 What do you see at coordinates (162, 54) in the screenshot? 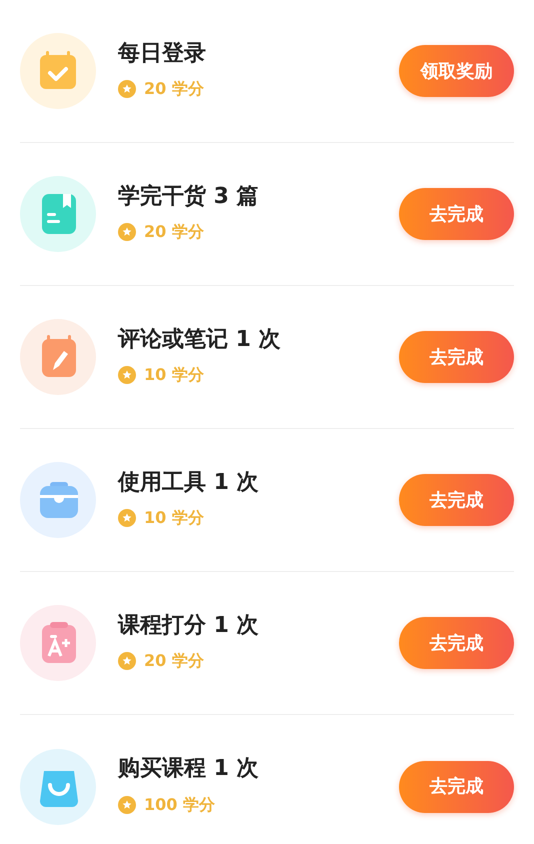
I see `task-title: 每日登录` at bounding box center [162, 54].